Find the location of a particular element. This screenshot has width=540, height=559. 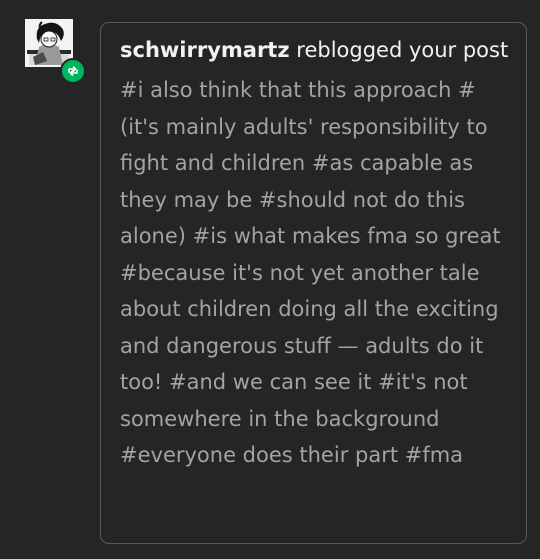

action-text: reblogged your post is located at coordinates (402, 50).